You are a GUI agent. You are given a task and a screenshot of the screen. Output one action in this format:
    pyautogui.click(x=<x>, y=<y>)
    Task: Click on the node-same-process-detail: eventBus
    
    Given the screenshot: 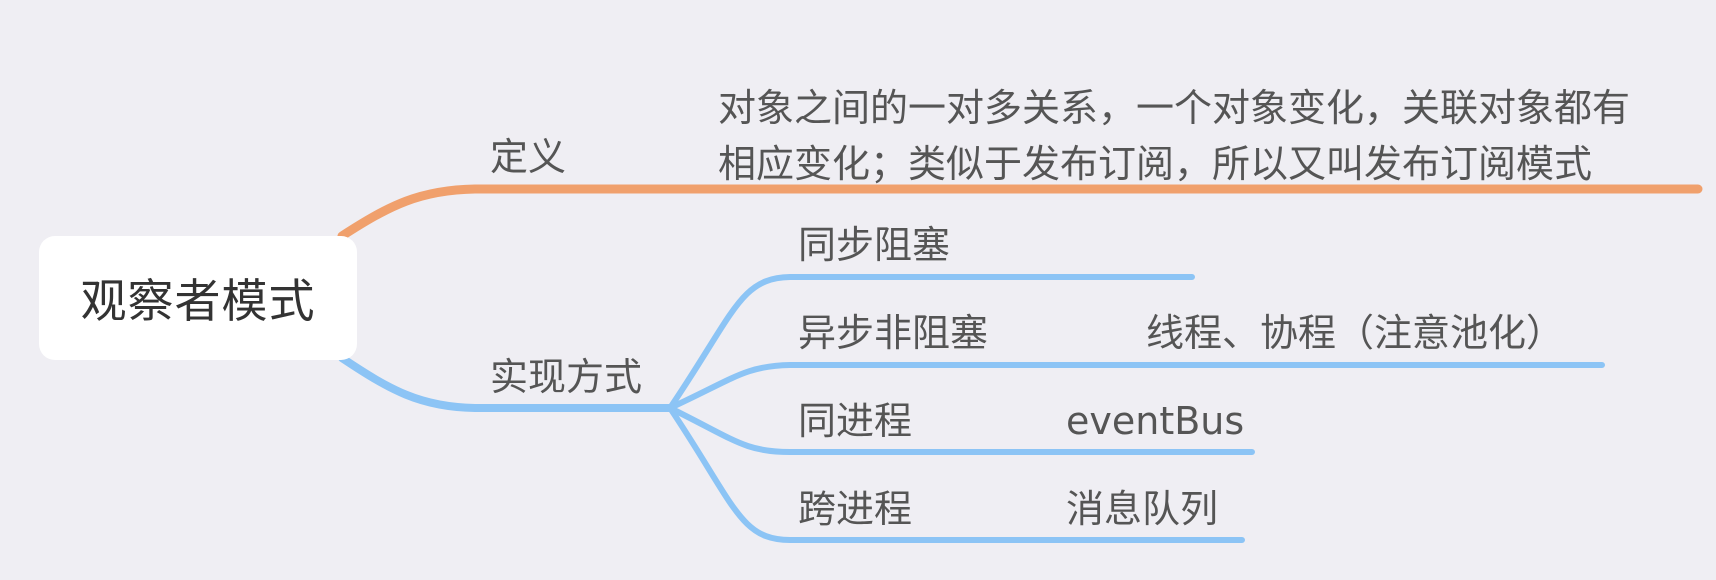 What is the action you would take?
    pyautogui.click(x=1155, y=421)
    